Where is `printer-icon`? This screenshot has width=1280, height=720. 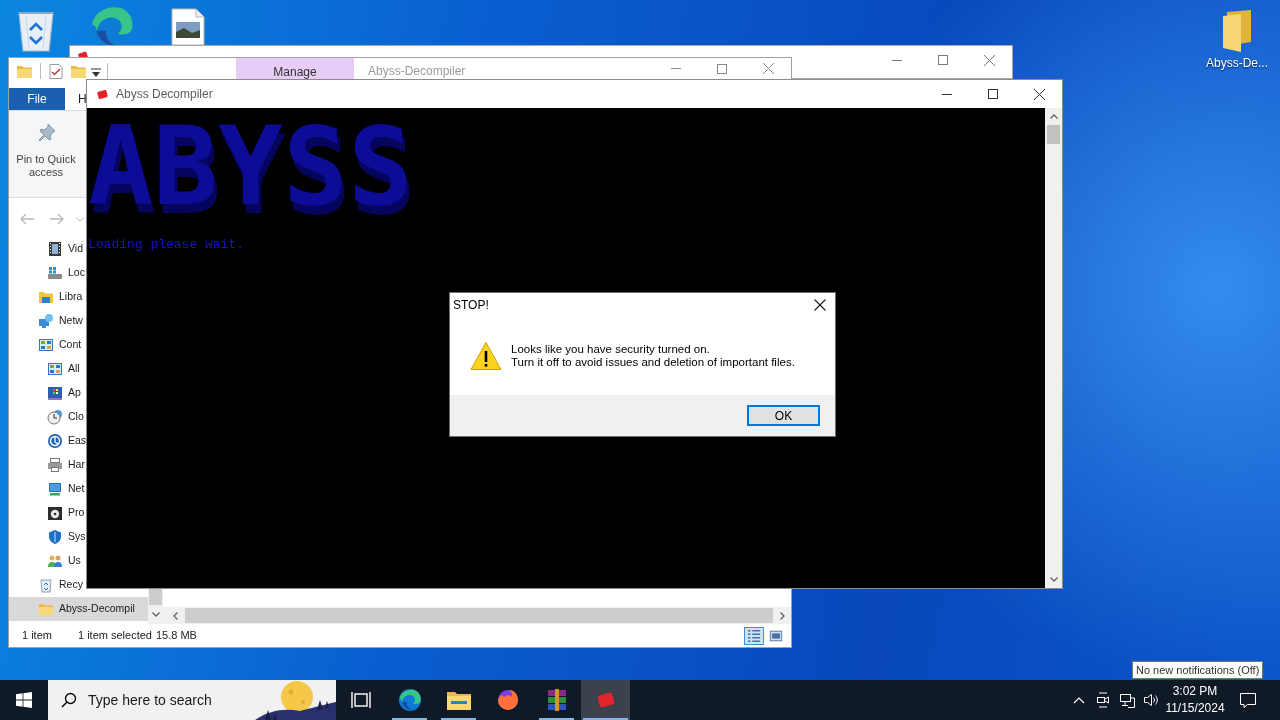
printer-icon is located at coordinates (55, 465).